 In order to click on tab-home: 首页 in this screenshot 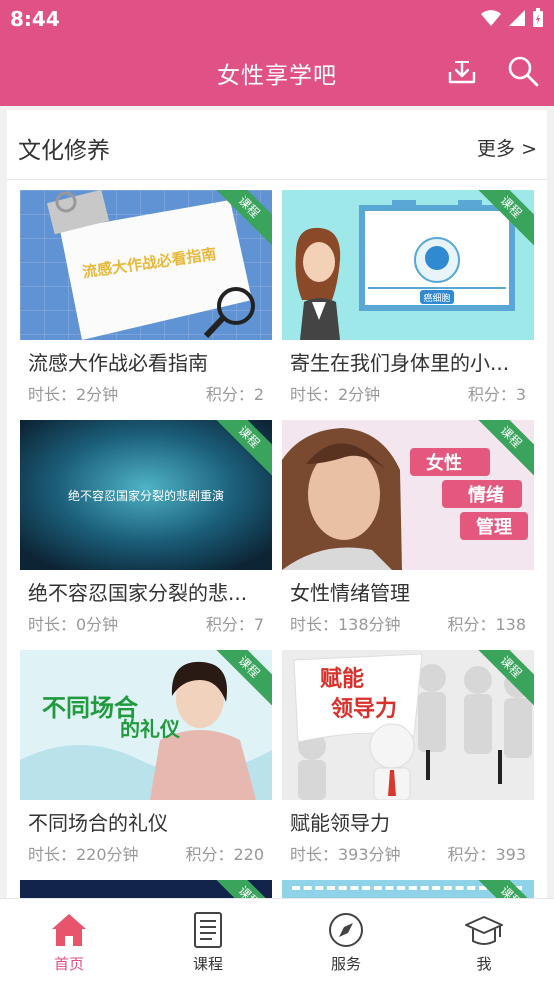, I will do `click(69, 942)`.